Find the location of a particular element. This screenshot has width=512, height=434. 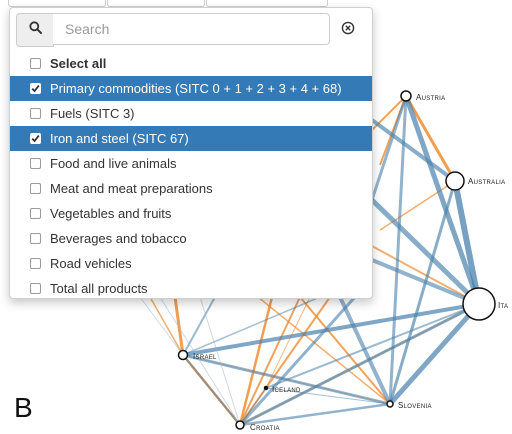

node-label-slovenia: Slovenia is located at coordinates (415, 405).